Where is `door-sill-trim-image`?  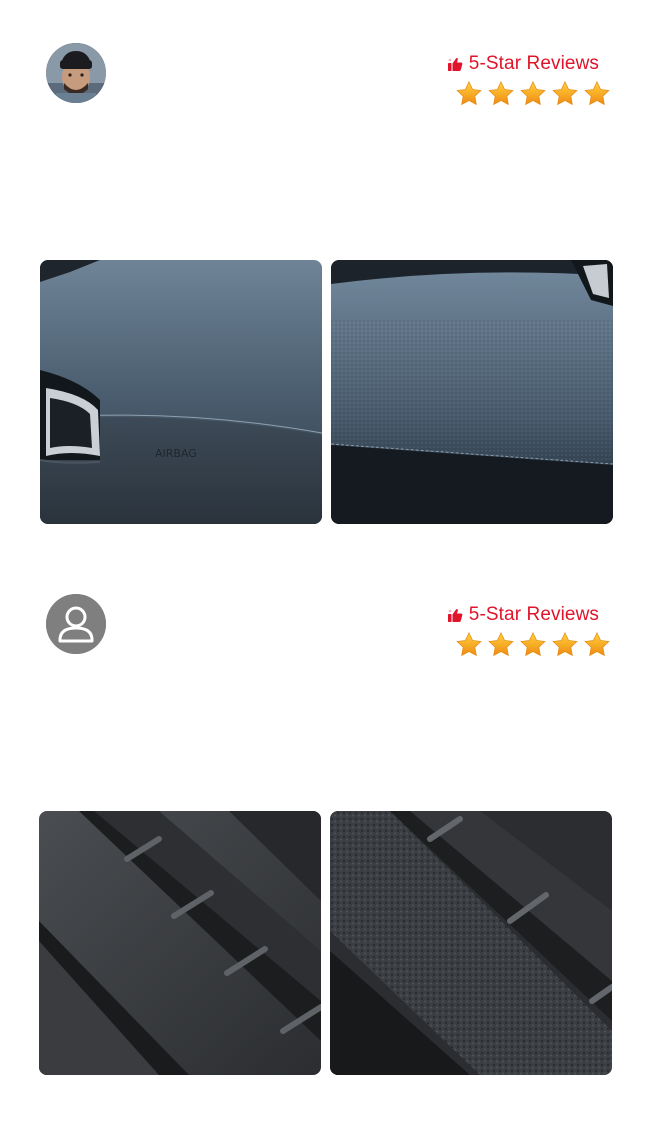 door-sill-trim-image is located at coordinates (180, 943).